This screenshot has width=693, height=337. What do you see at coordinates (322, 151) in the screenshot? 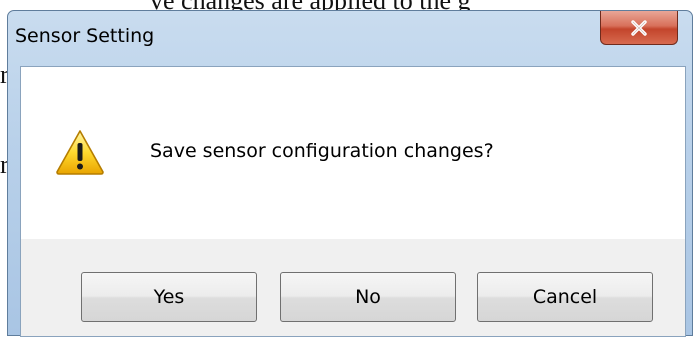
I see `dialog-message: Save sensor configuration changes?` at bounding box center [322, 151].